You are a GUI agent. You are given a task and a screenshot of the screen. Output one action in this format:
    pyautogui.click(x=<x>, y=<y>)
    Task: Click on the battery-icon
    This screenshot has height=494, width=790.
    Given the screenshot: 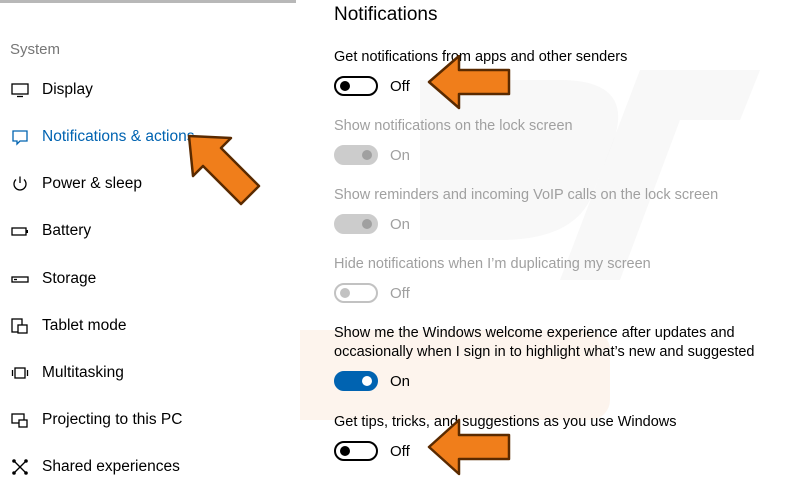 What is the action you would take?
    pyautogui.click(x=20, y=231)
    